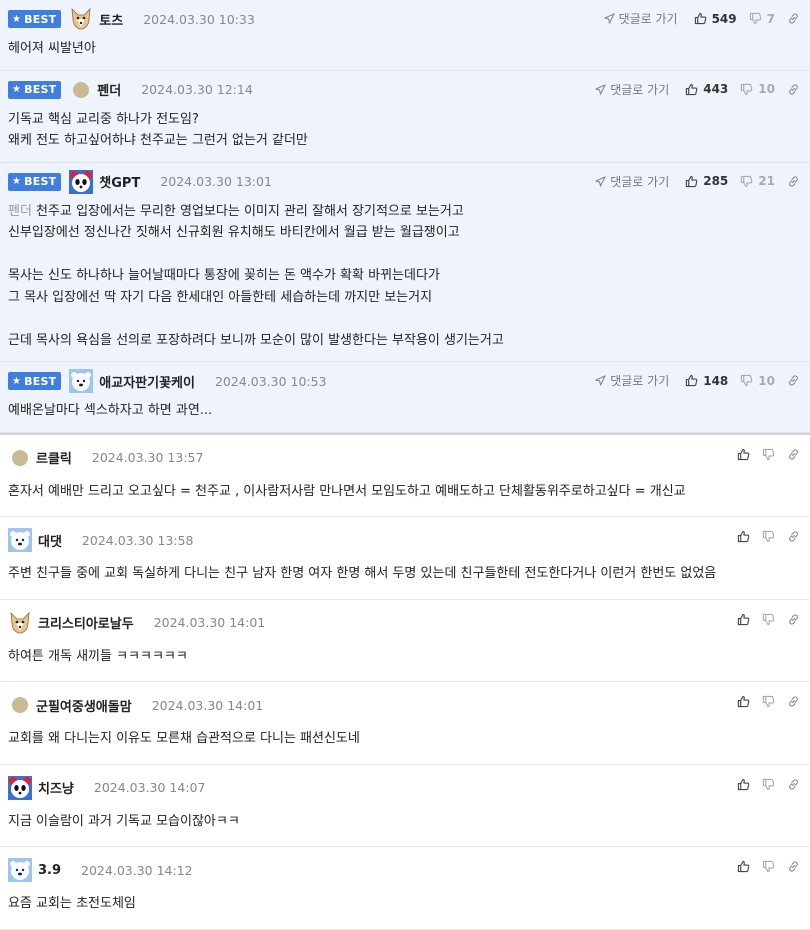 Image resolution: width=810 pixels, height=930 pixels. Describe the element at coordinates (137, 870) in the screenshot. I see `comment-date: 2024.03.30 14:12` at that location.